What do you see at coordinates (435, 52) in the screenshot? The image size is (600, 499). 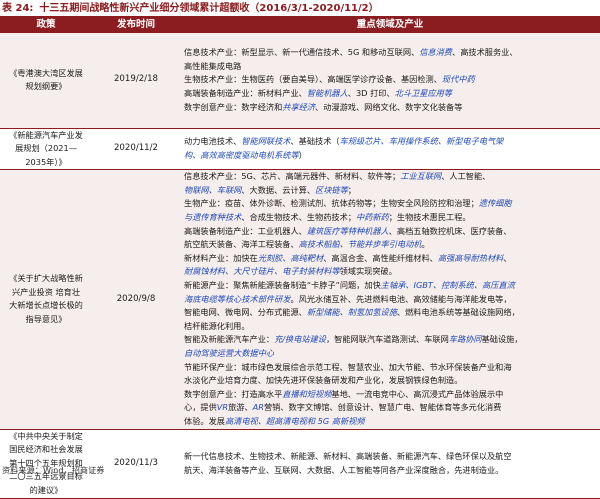 I see `highlighted-text: 信息消费` at bounding box center [435, 52].